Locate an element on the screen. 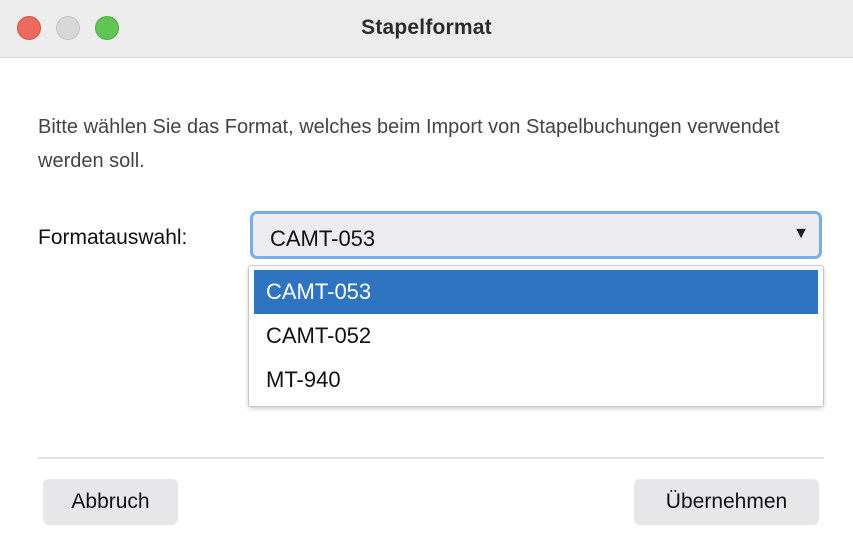 The width and height of the screenshot is (853, 558). format-option-mt-940: MT-940 is located at coordinates (536, 380).